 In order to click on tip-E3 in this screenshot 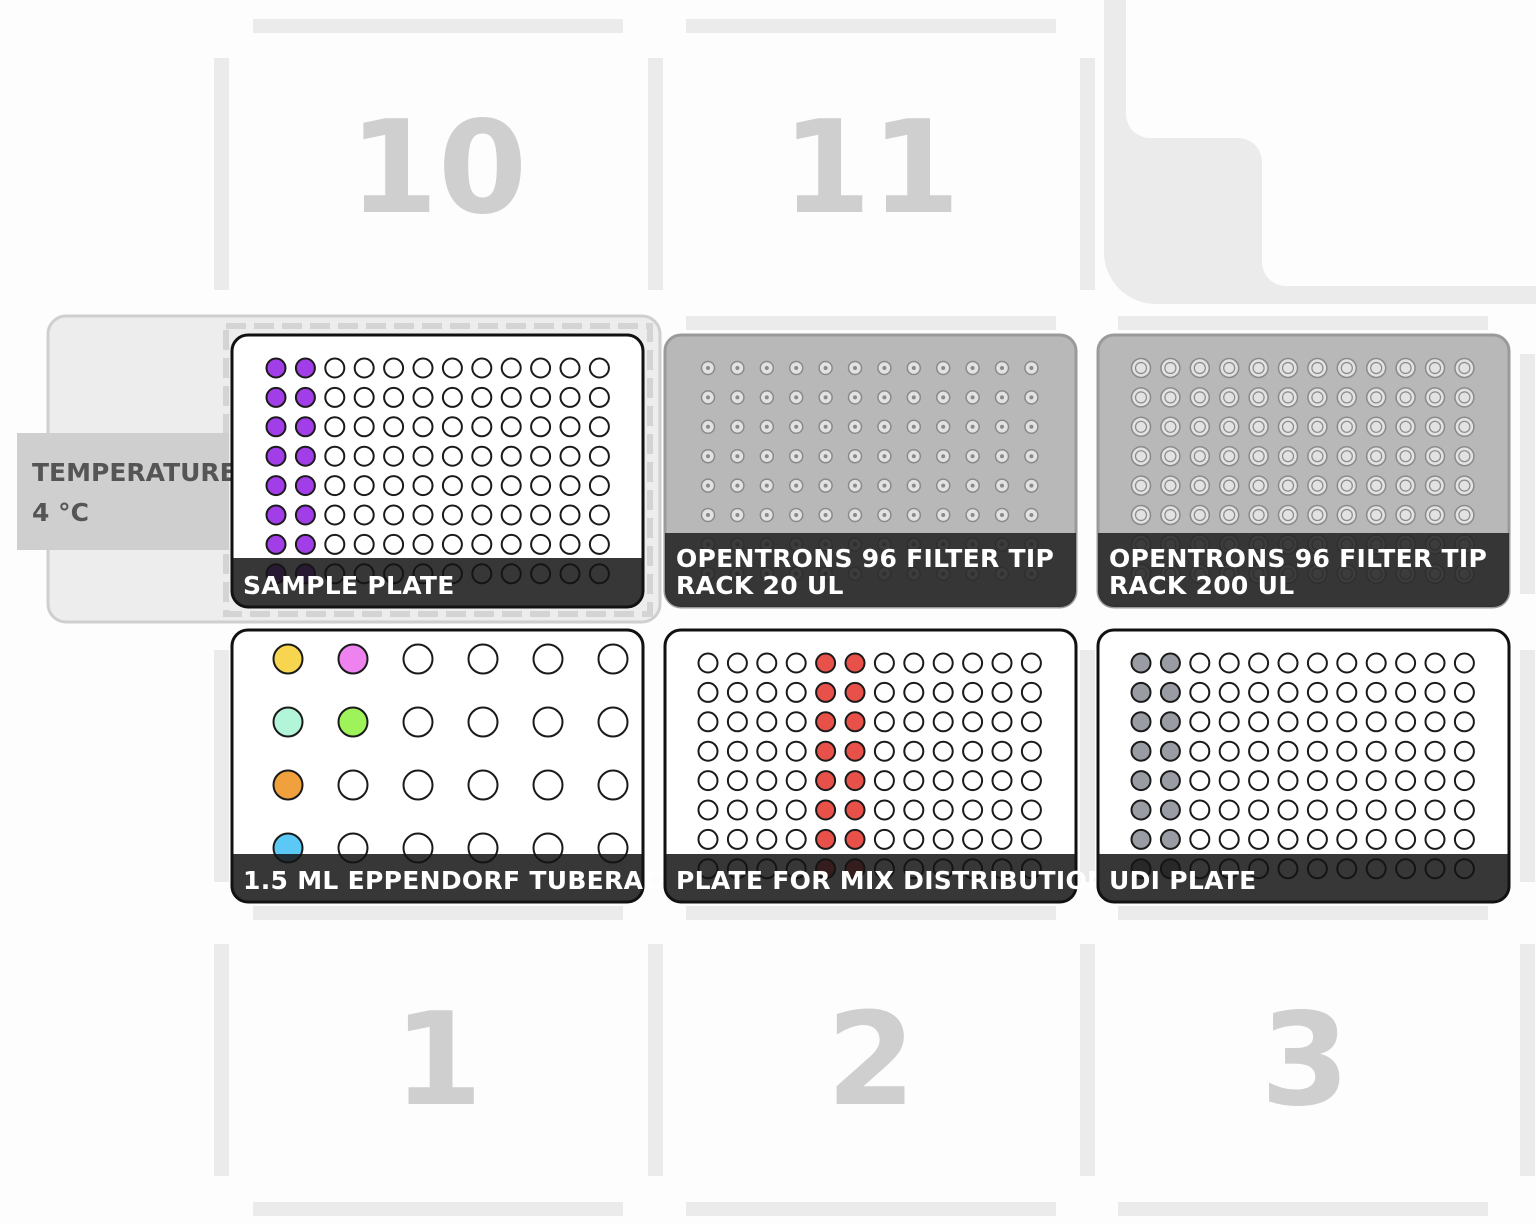, I will do `click(767, 485)`.